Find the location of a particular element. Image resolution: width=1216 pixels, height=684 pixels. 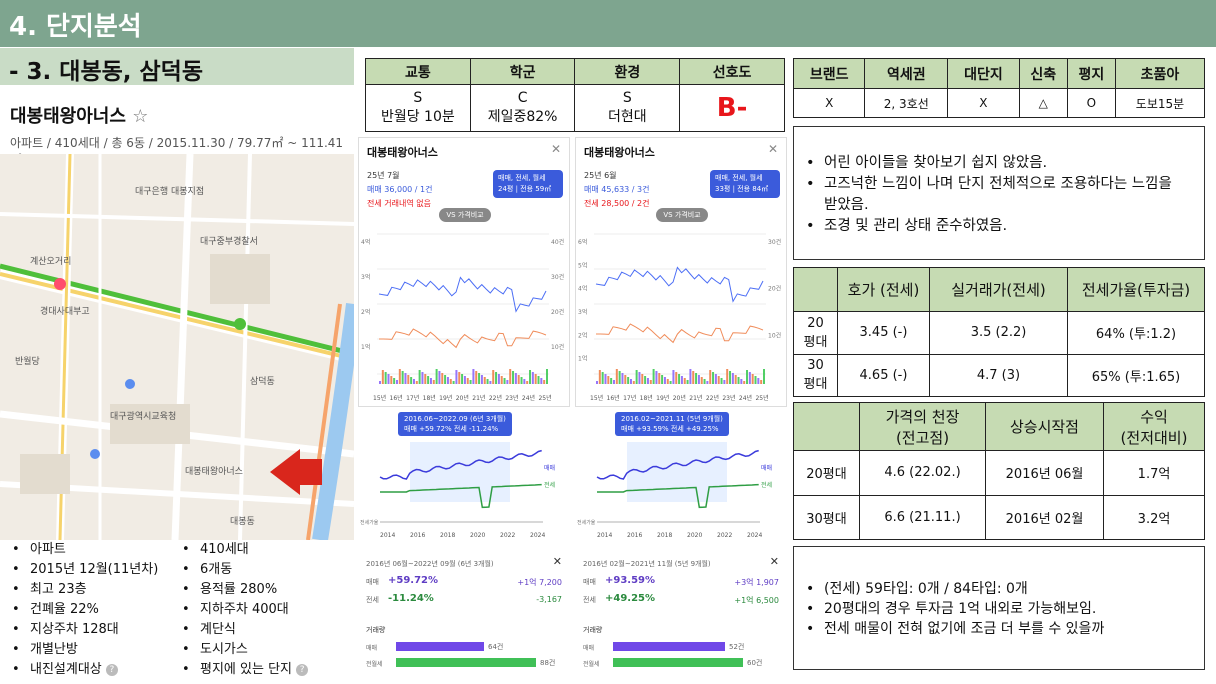

y-tick-right: 20건 is located at coordinates (557, 312).